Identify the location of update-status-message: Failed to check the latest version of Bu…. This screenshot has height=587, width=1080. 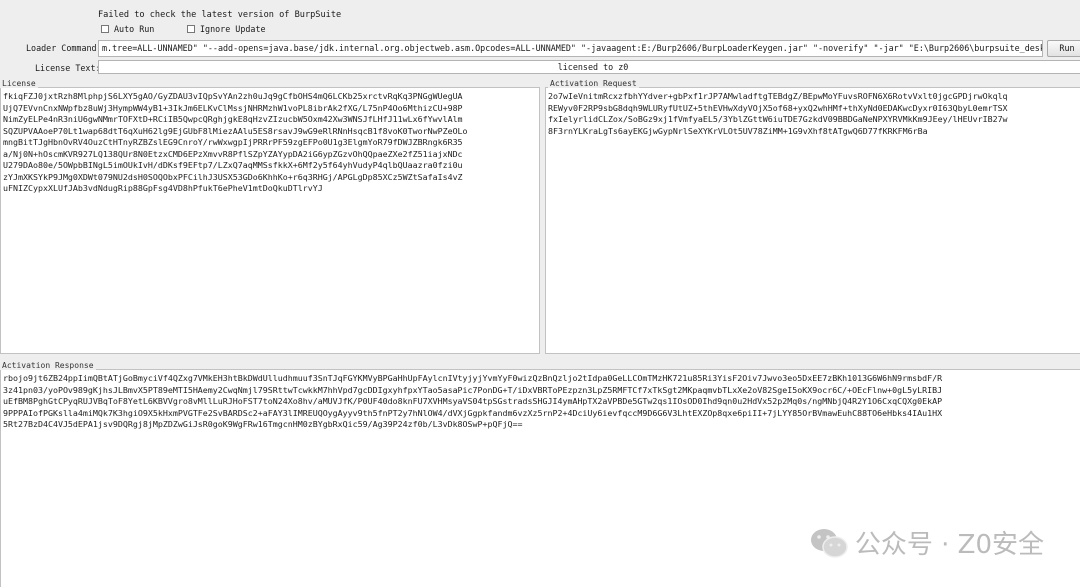
(220, 15).